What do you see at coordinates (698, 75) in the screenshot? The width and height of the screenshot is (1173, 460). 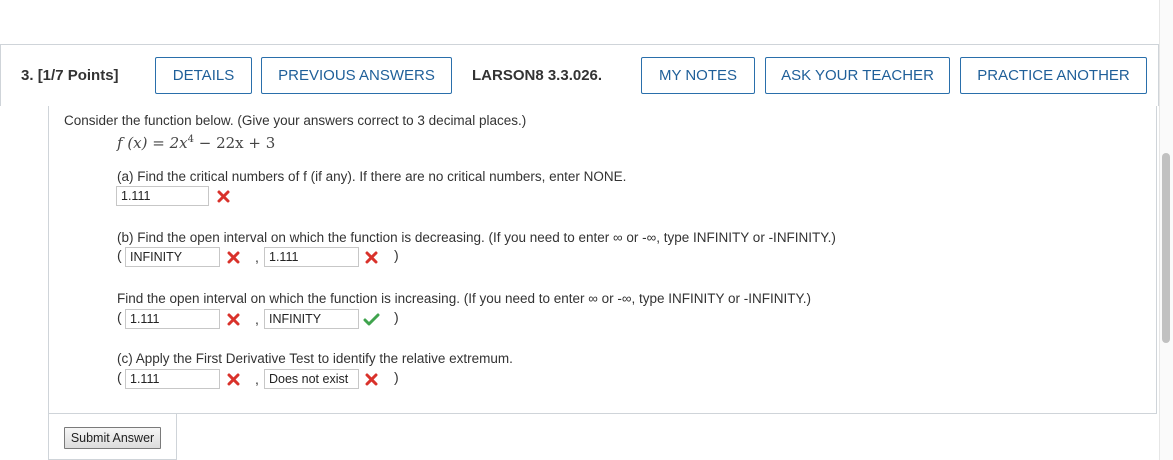 I see `my-notes-button: MY NOTES` at bounding box center [698, 75].